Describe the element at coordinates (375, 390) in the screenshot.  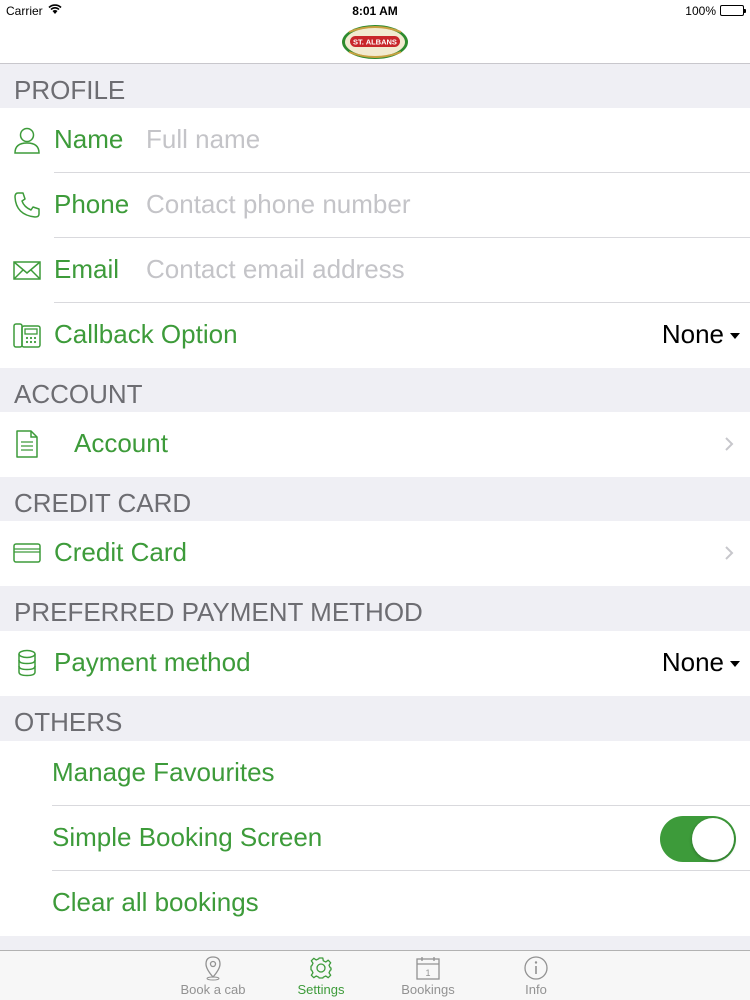
I see `section-header-account: ACCOUNT` at that location.